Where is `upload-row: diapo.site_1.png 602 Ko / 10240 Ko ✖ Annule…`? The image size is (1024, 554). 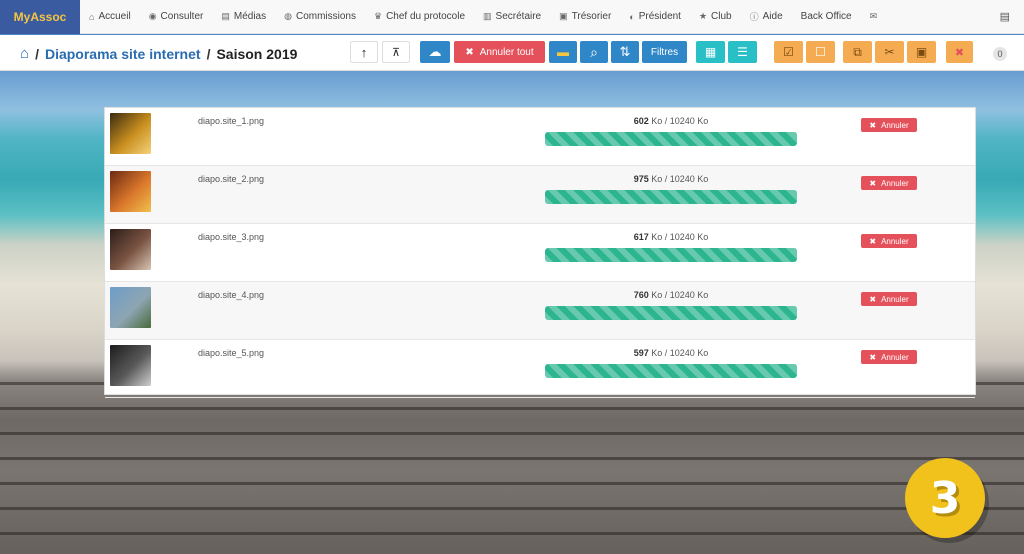 upload-row: diapo.site_1.png 602 Ko / 10240 Ko ✖ Annule… is located at coordinates (540, 137).